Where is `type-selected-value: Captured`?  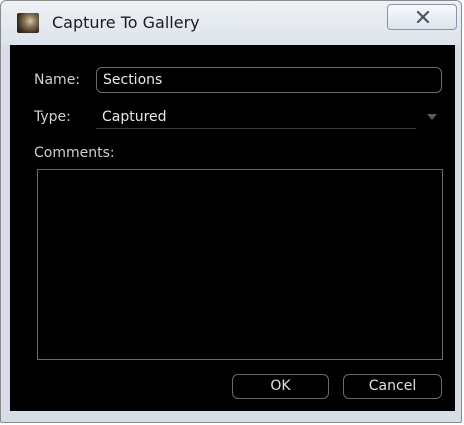 type-selected-value: Captured is located at coordinates (134, 117).